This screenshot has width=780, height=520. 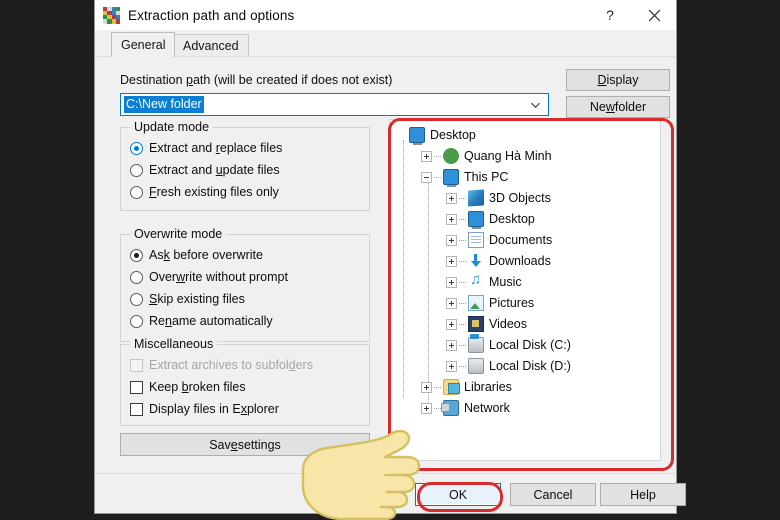 I want to click on destination-path-combo: C:\New folder, so click(x=334, y=104).